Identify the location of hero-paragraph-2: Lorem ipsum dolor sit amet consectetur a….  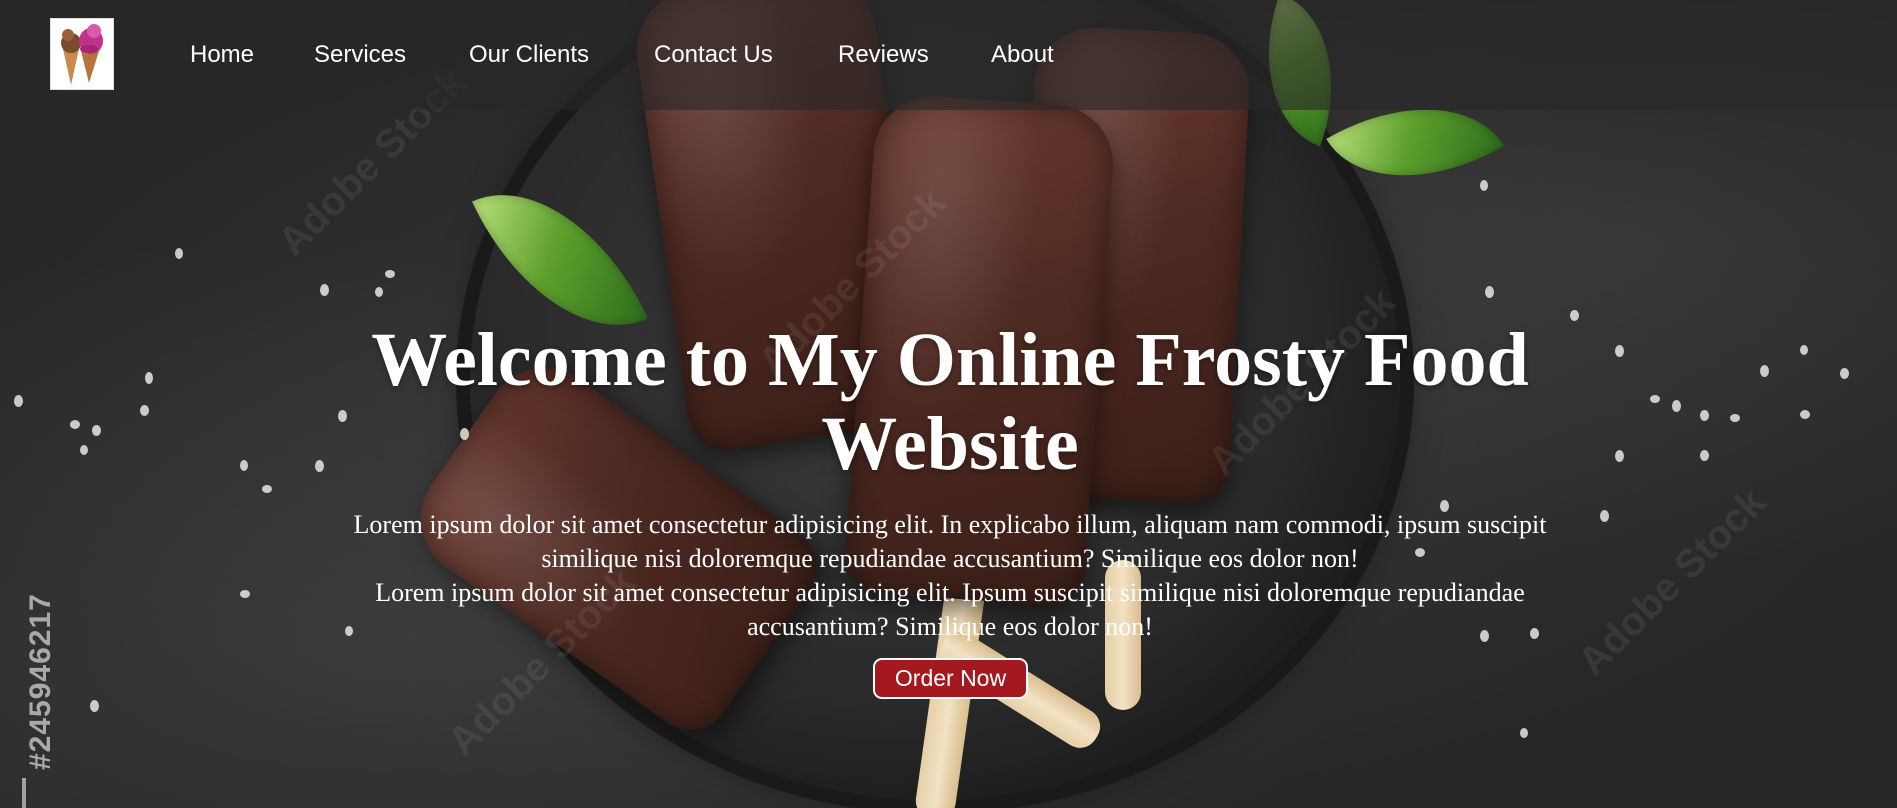
(950, 610).